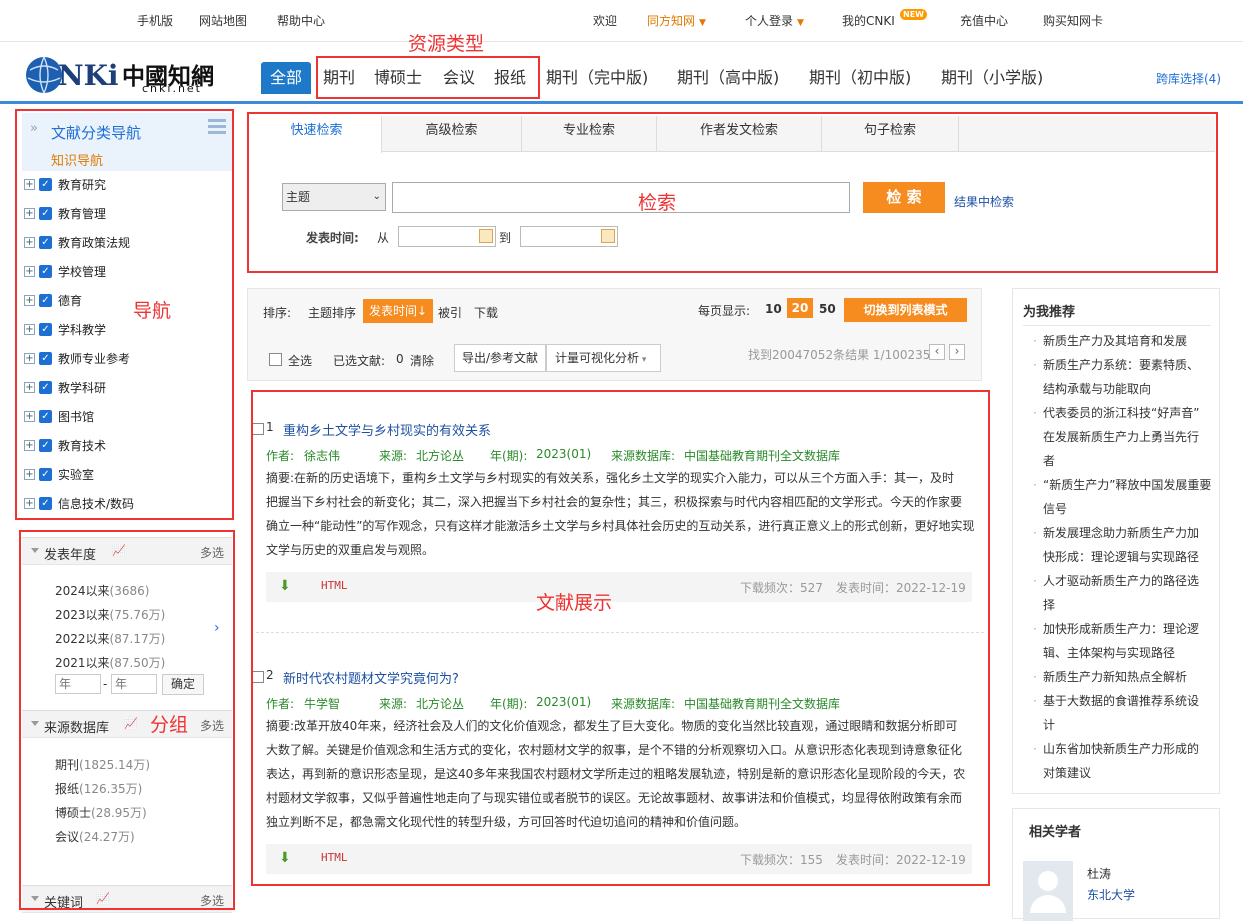 This screenshot has width=1243, height=921. I want to click on search-box, so click(732, 192).